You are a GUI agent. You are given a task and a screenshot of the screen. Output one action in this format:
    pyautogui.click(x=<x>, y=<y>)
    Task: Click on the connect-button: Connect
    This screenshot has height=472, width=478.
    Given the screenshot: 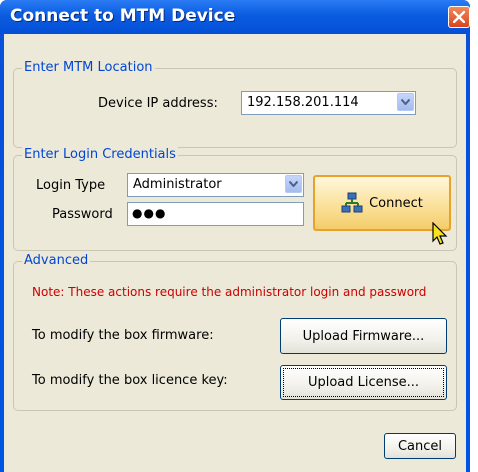 What is the action you would take?
    pyautogui.click(x=382, y=203)
    